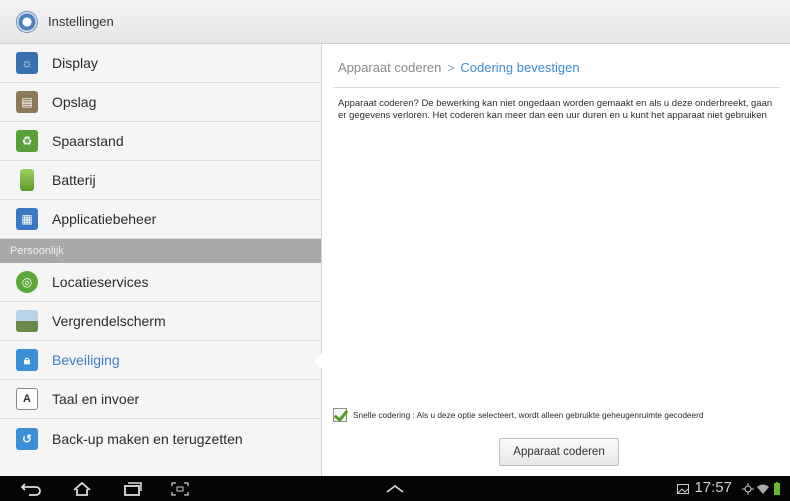 This screenshot has width=790, height=501. I want to click on battery-icon, so click(27, 180).